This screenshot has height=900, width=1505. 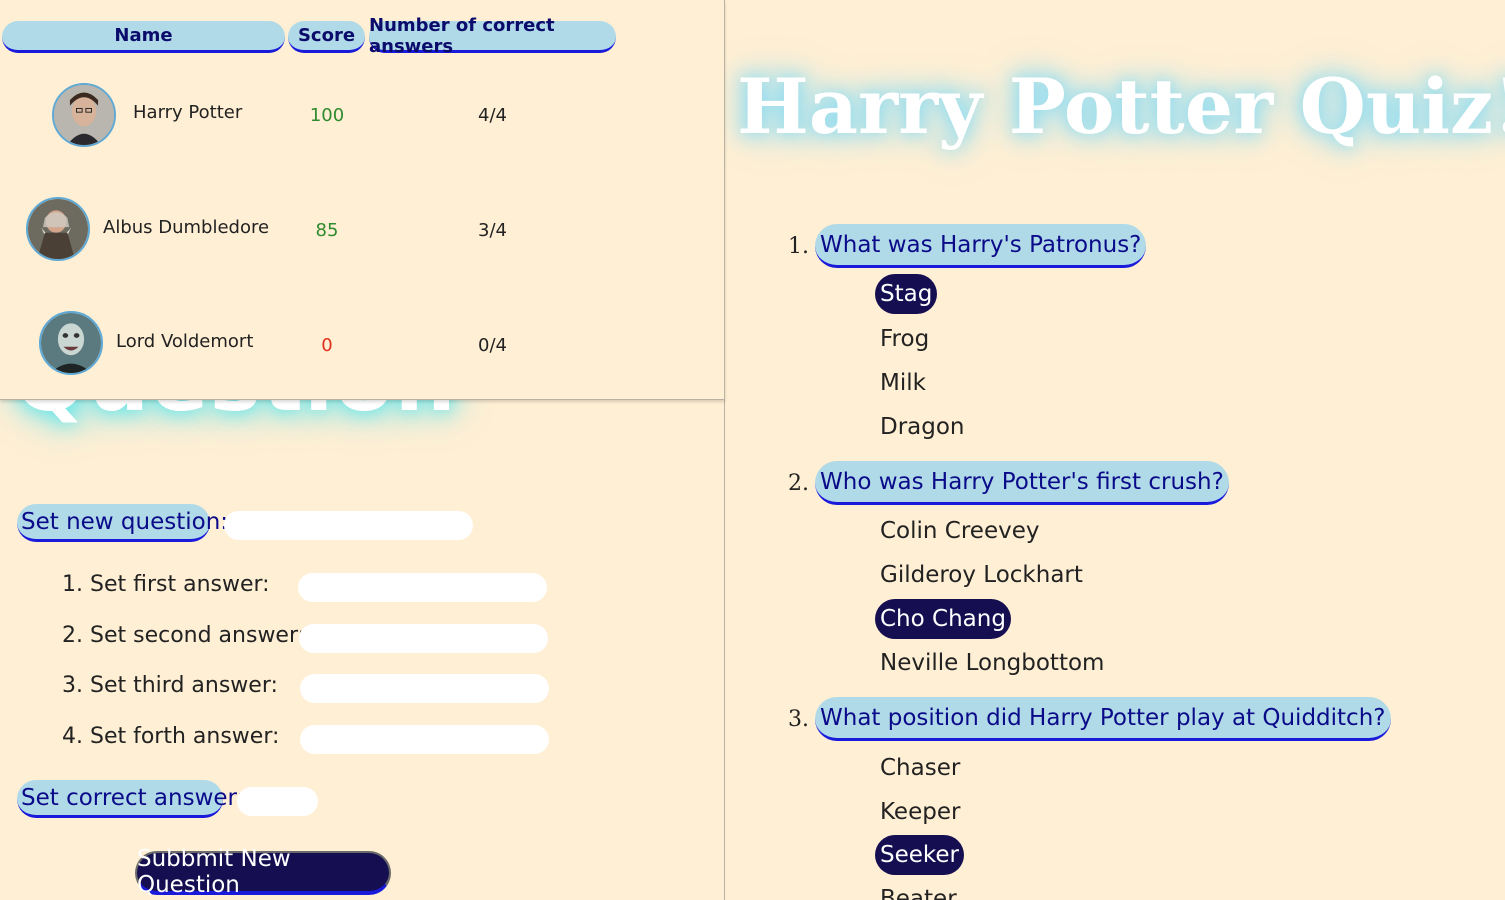 What do you see at coordinates (798, 483) in the screenshot?
I see `question-number: 2.` at bounding box center [798, 483].